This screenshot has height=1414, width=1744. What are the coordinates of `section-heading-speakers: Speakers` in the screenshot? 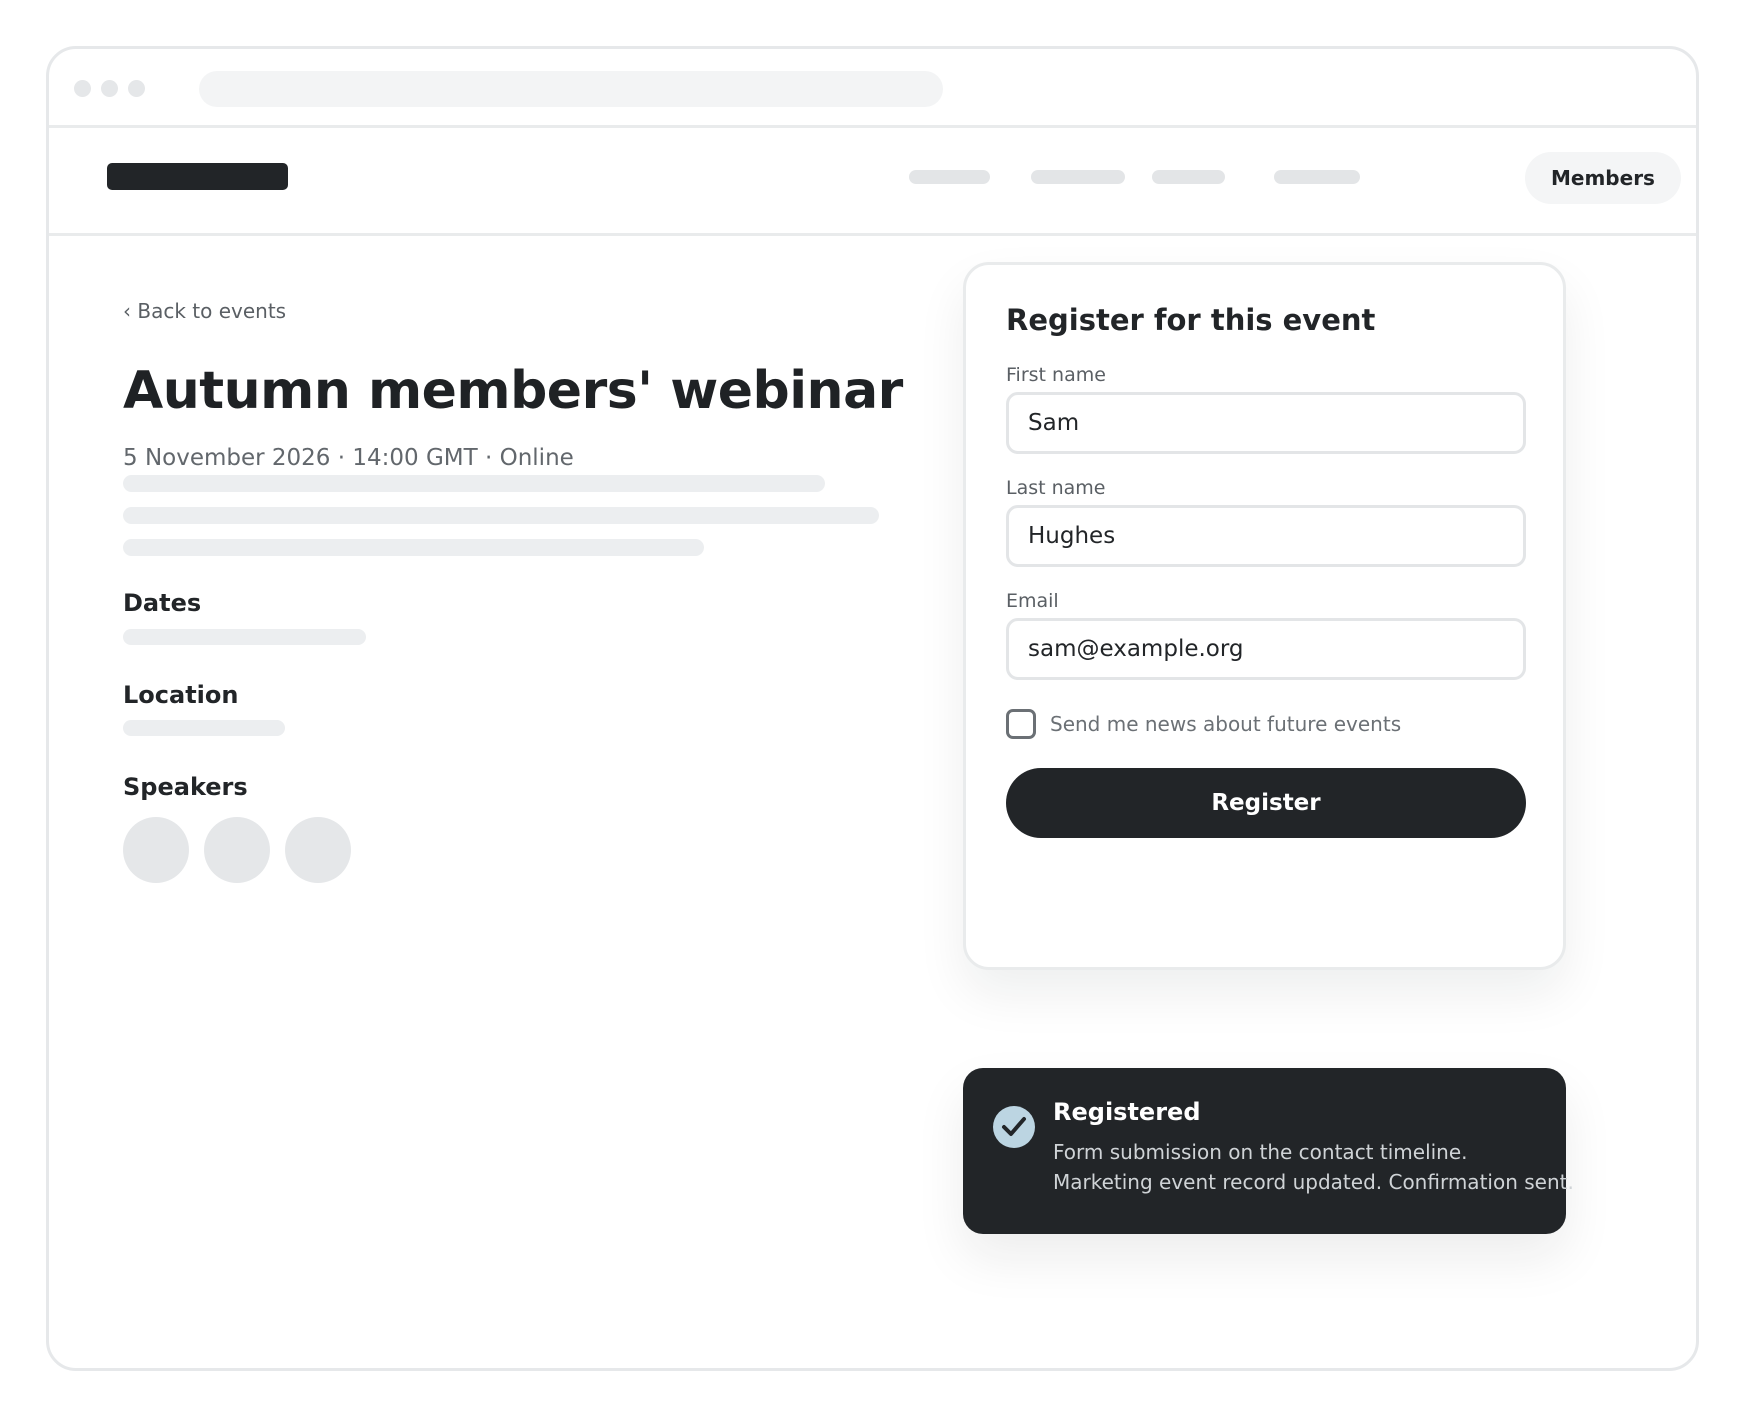 It's located at (185, 787).